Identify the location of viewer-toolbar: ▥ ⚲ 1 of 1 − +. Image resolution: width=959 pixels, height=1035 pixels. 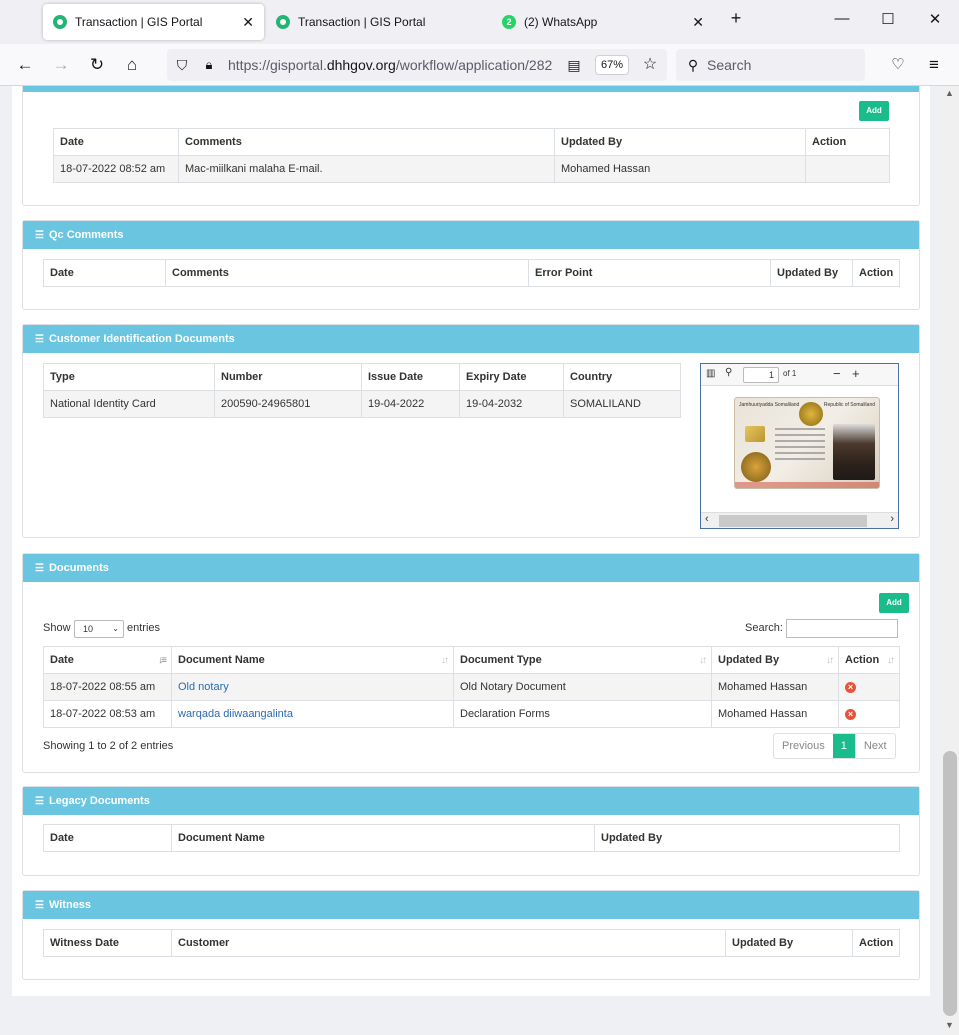
(799, 375).